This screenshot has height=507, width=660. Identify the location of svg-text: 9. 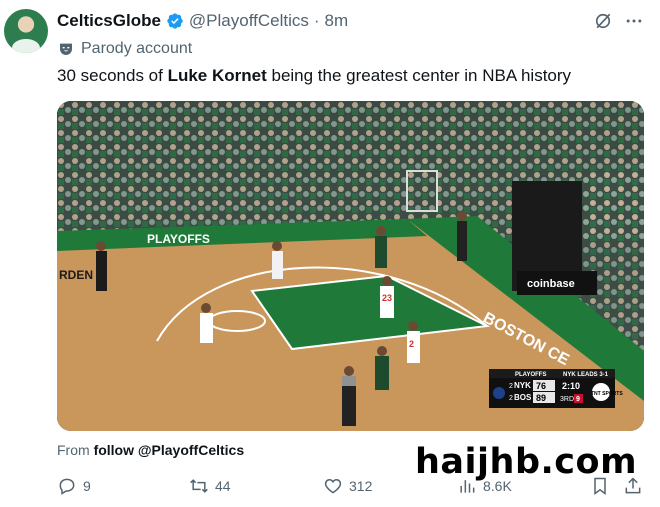
(578, 399).